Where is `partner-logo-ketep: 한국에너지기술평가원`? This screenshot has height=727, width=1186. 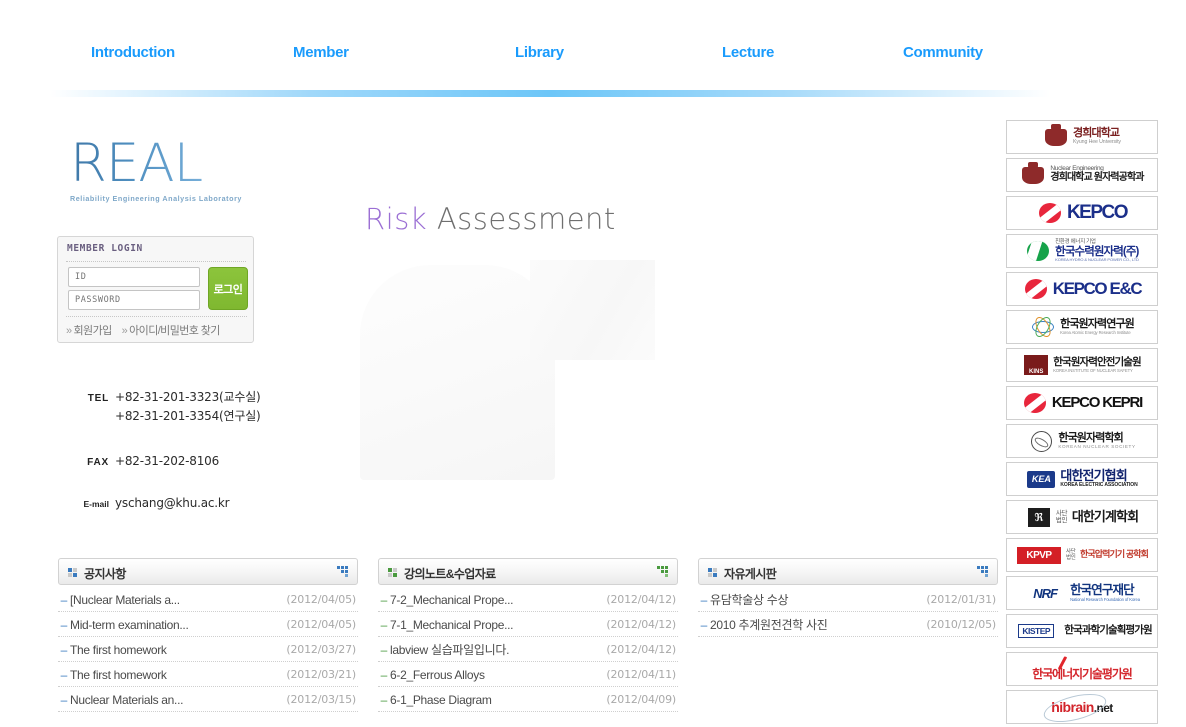 partner-logo-ketep: 한국에너지기술평가원 is located at coordinates (1082, 669).